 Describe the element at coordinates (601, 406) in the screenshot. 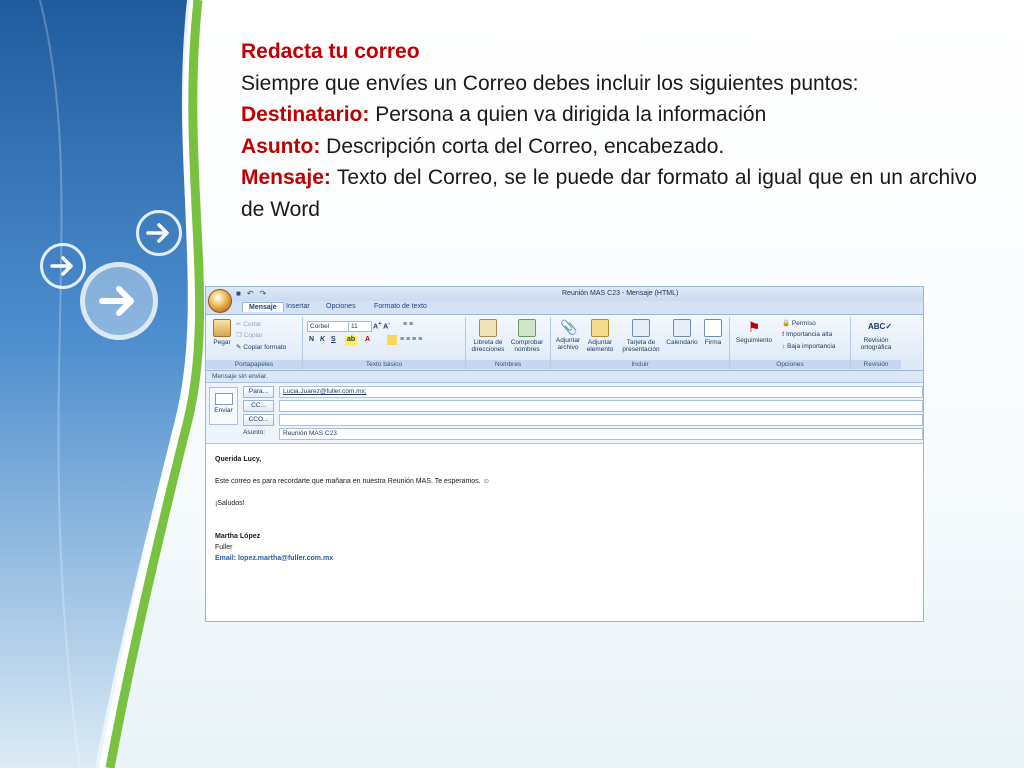

I see `cc-field` at that location.